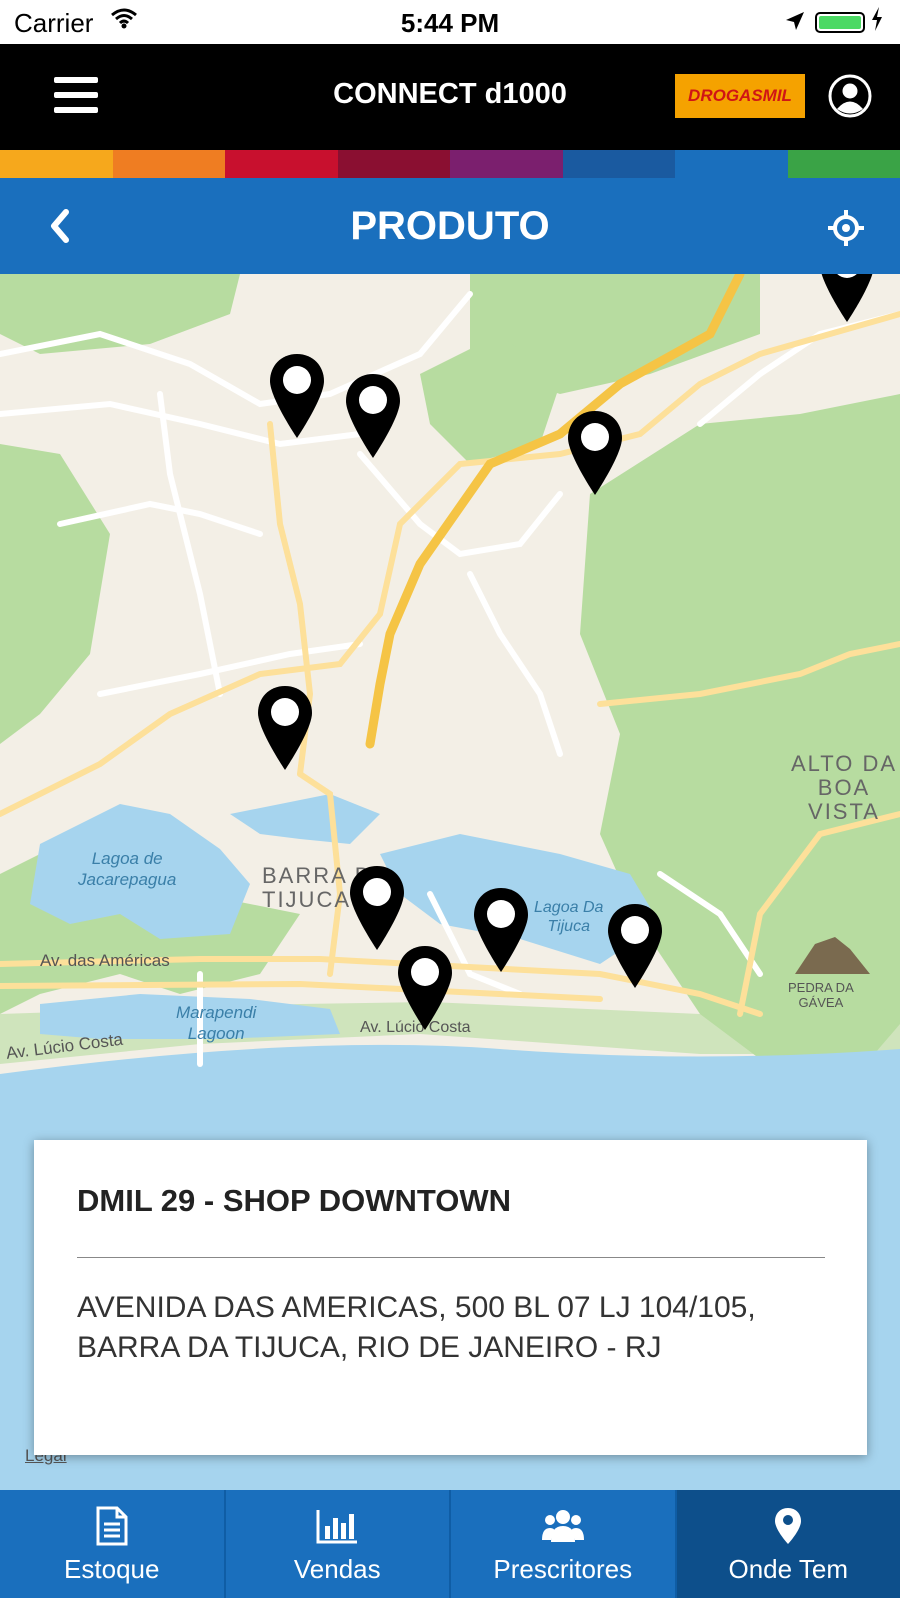 The image size is (900, 1598). I want to click on bottom-tab-bar: Estoque Vendas Prescritores Onde Tem, so click(450, 1544).